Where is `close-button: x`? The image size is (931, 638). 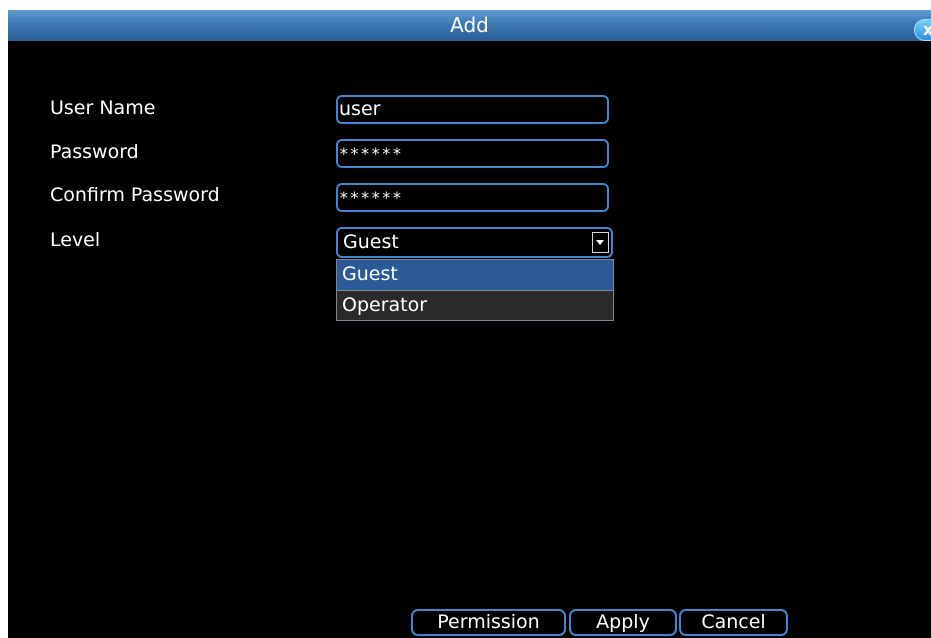 close-button: x is located at coordinates (922, 30).